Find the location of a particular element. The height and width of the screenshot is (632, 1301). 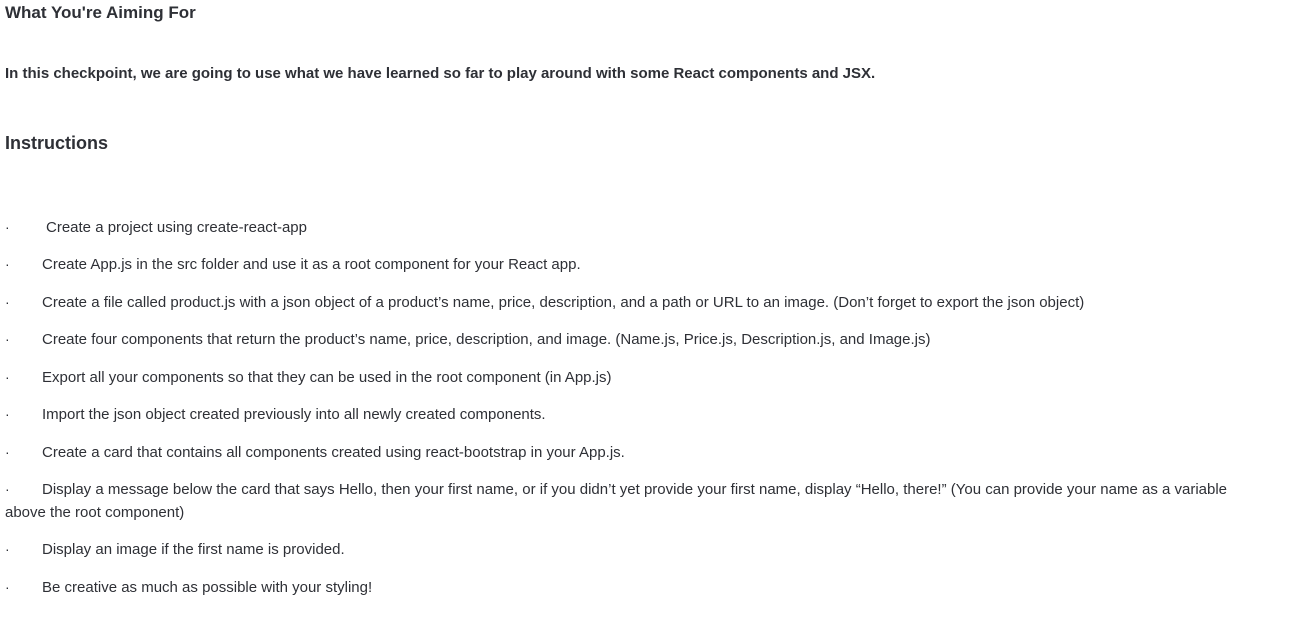

instructions-heading: Instructions is located at coordinates (57, 143).